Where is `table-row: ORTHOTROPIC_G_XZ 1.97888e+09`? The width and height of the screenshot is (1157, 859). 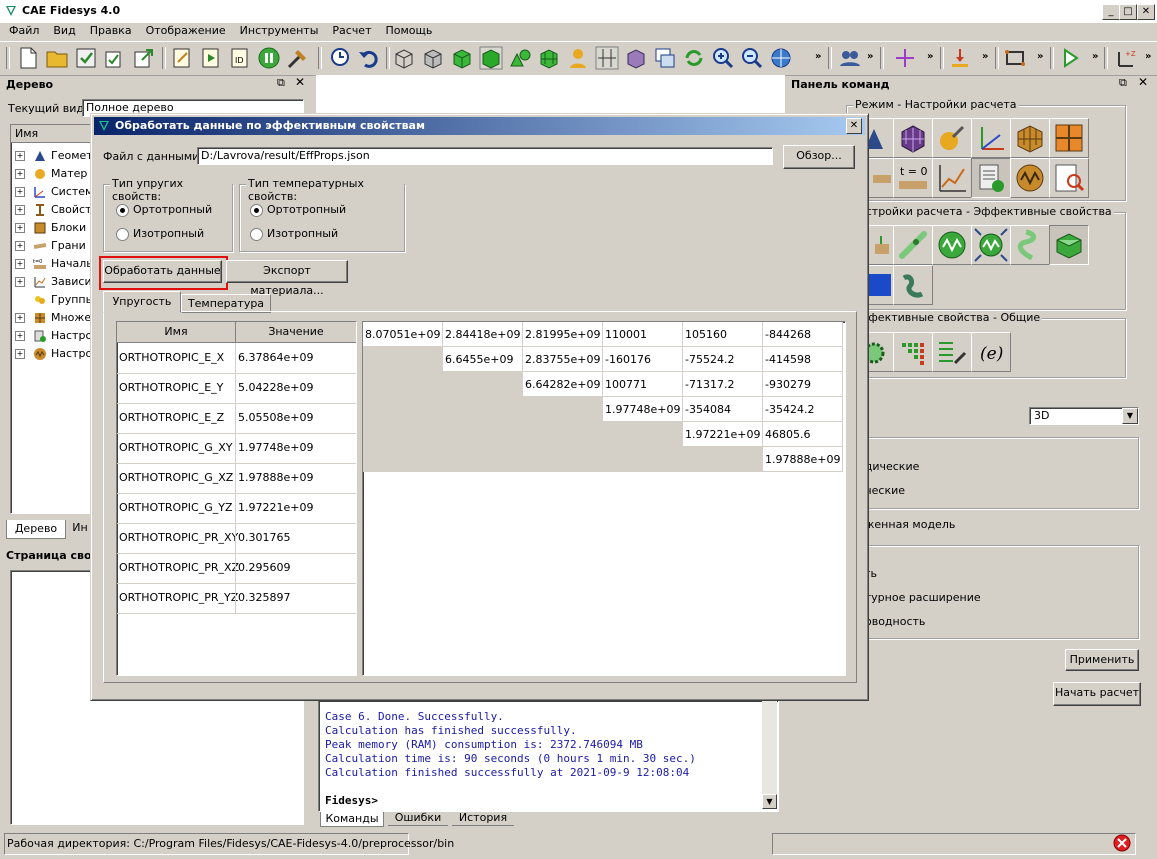
table-row: ORTHOTROPIC_G_XZ 1.97888e+09 is located at coordinates (236, 478).